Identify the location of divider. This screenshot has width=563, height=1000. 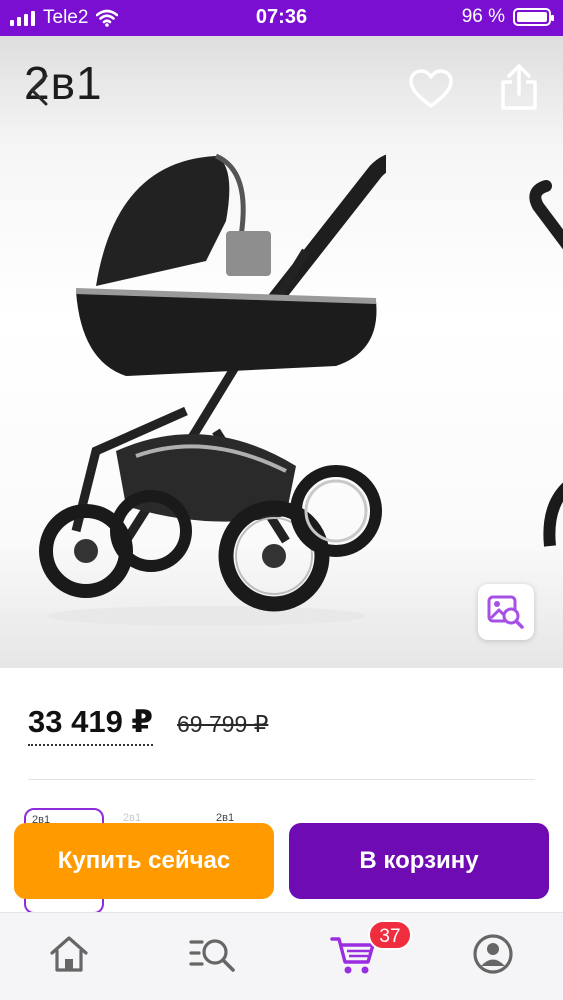
(281, 779).